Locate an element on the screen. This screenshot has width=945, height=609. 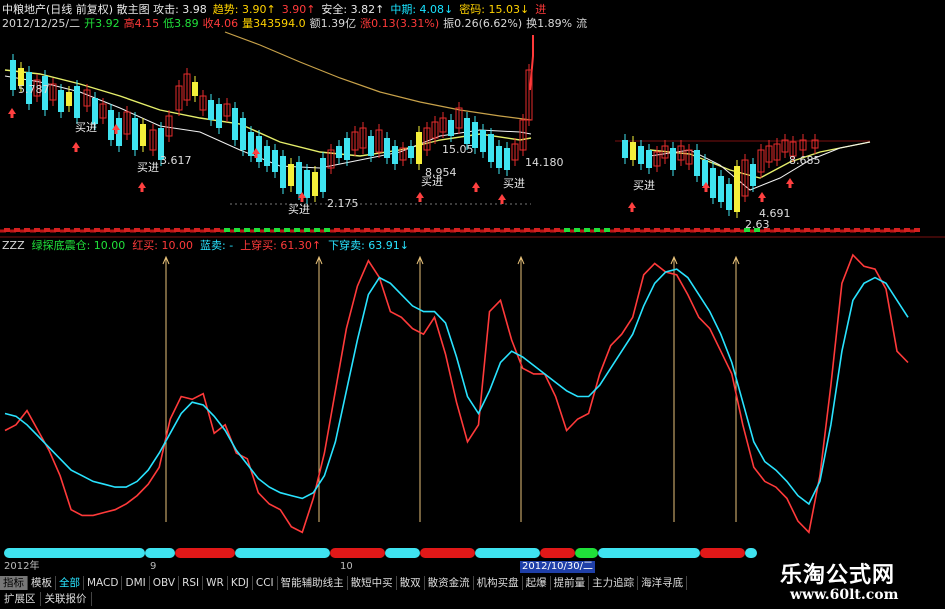
tab-8: KDJ is located at coordinates (240, 583).